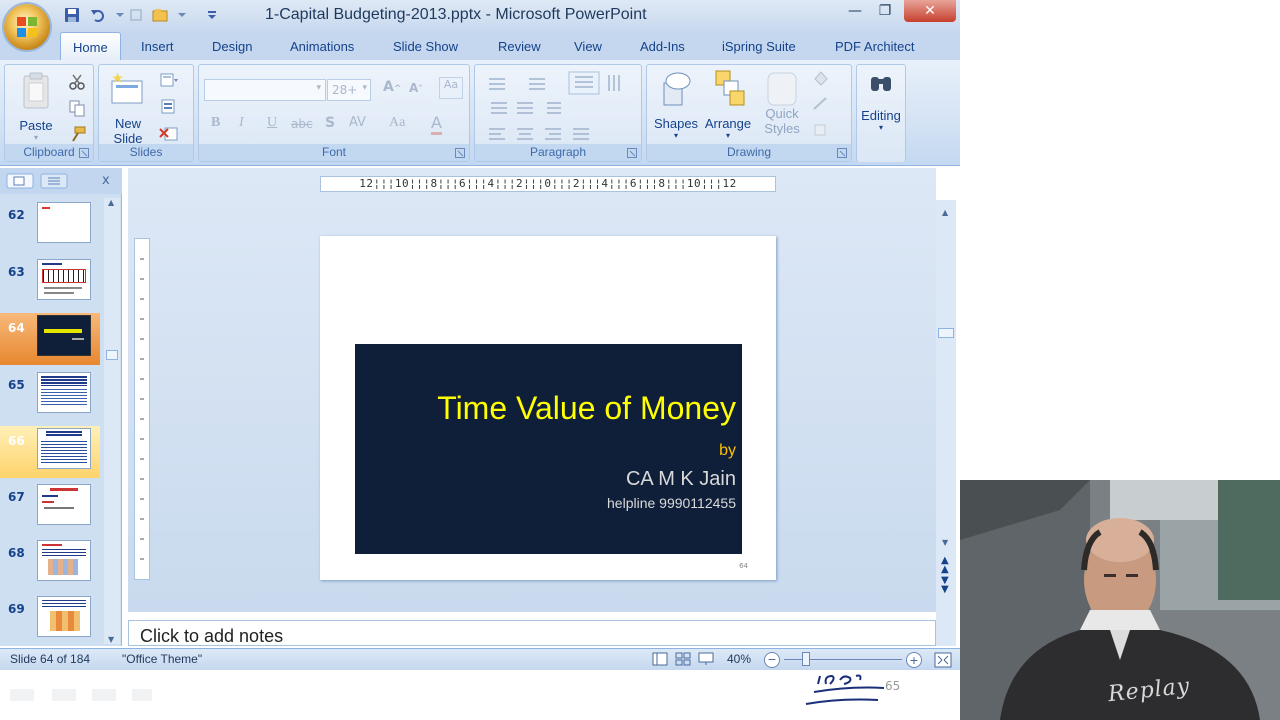 The image size is (1280, 720). What do you see at coordinates (821, 78) in the screenshot?
I see `shape-fill-icon` at bounding box center [821, 78].